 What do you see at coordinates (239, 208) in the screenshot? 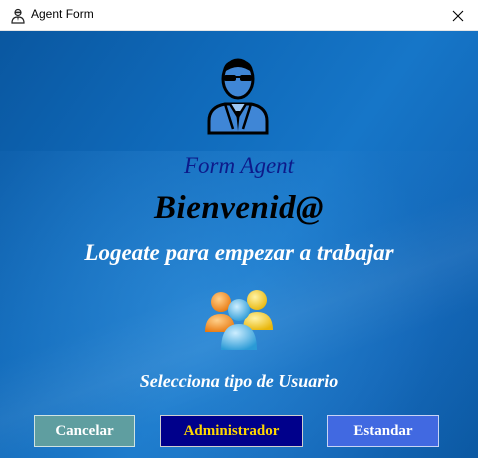
I see `welcome-heading: Bienvenid@` at bounding box center [239, 208].